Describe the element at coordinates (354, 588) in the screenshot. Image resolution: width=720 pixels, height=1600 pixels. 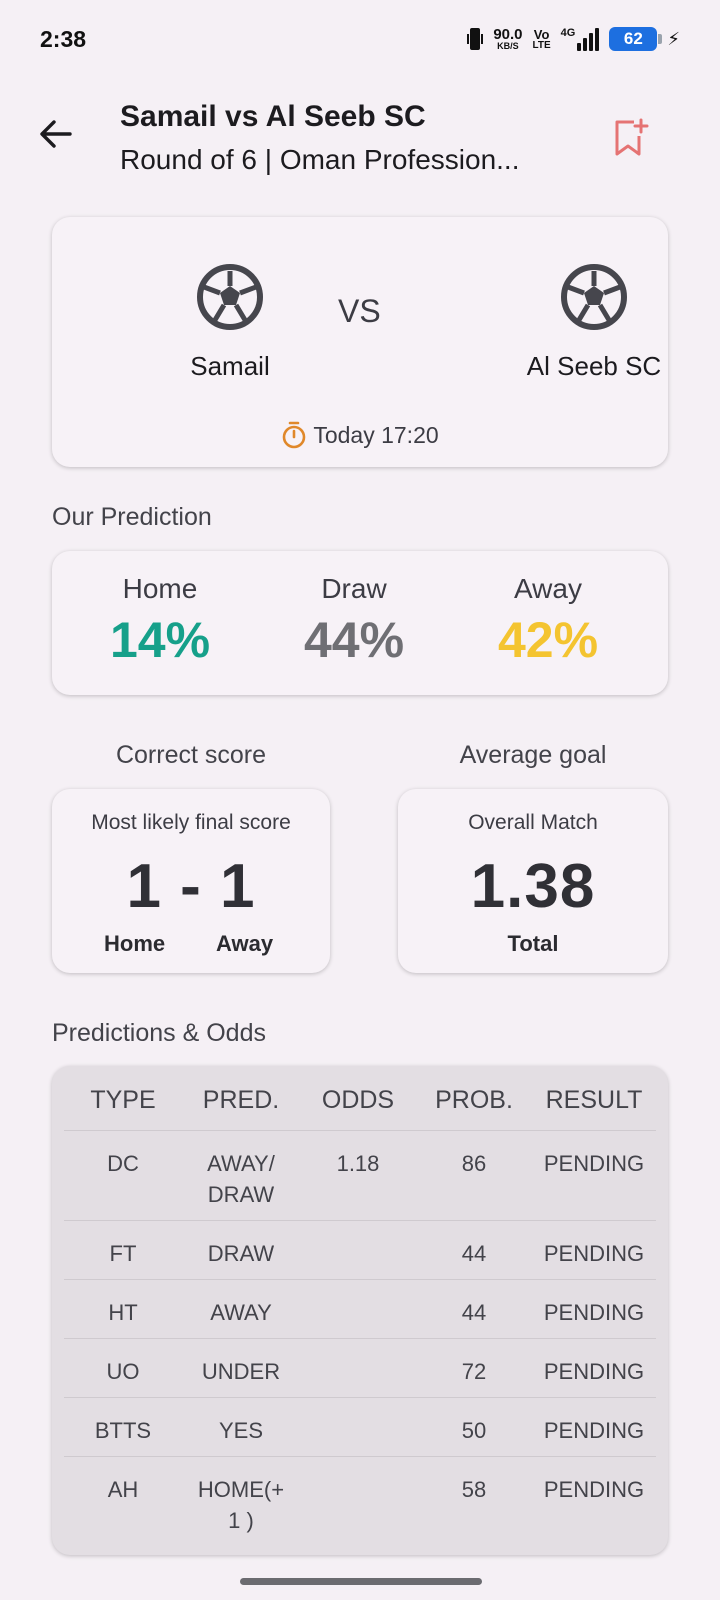
I see `prediction-draw-label: Draw` at that location.